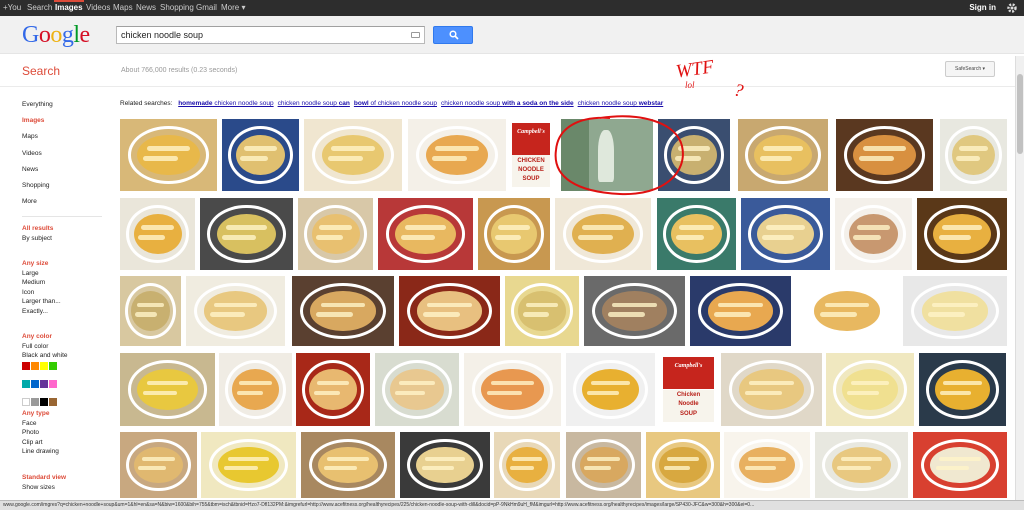  I want to click on scrollbar-thumb, so click(1020, 114).